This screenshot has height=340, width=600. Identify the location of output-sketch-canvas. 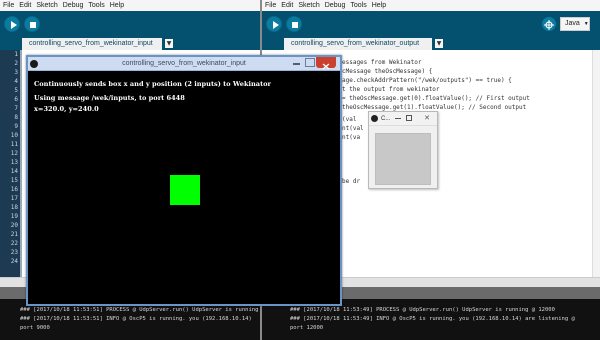
(403, 159).